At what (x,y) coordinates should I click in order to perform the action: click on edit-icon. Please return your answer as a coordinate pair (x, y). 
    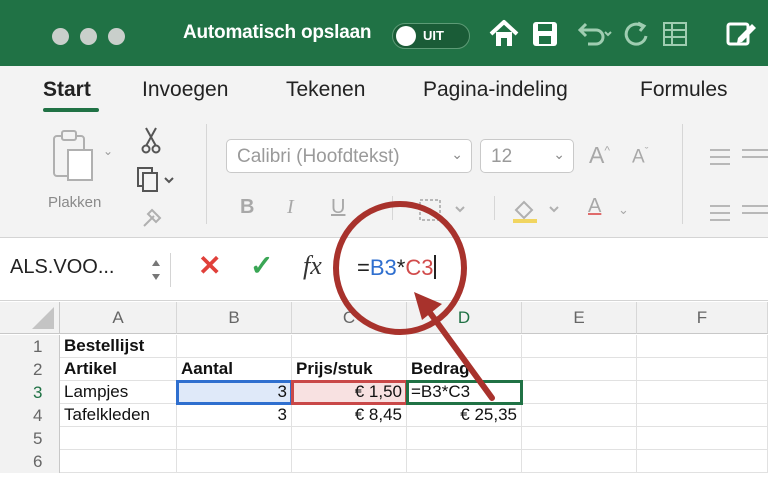
    Looking at the image, I should click on (744, 34).